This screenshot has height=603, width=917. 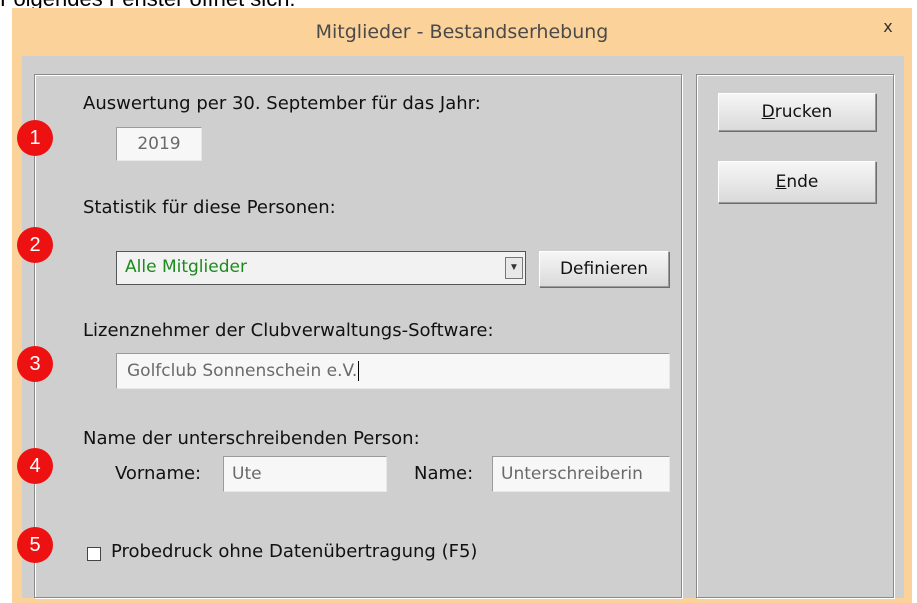 What do you see at coordinates (159, 144) in the screenshot?
I see `year-field: 2019` at bounding box center [159, 144].